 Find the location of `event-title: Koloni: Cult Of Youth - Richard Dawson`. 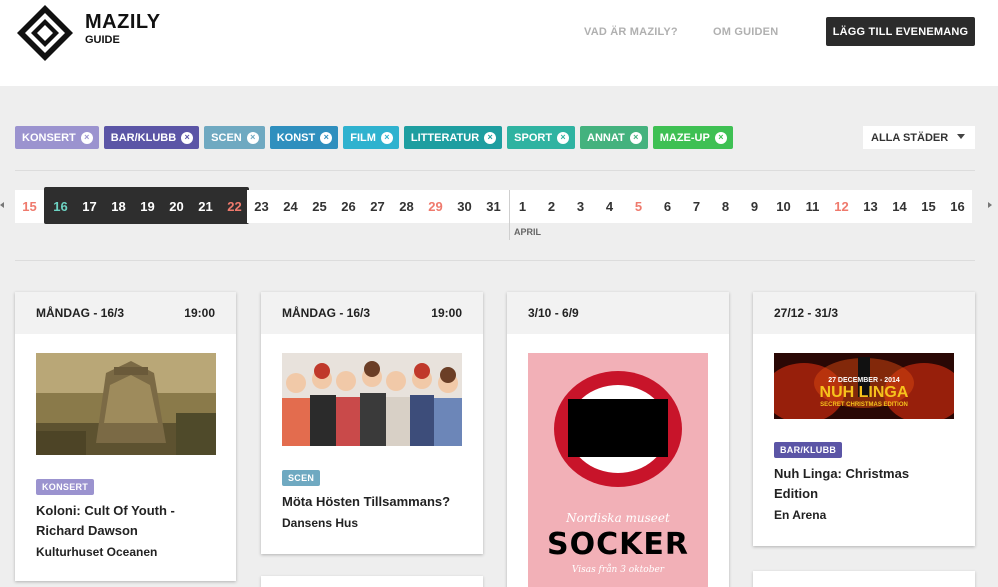

event-title: Koloni: Cult Of Youth - Richard Dawson is located at coordinates (125, 521).